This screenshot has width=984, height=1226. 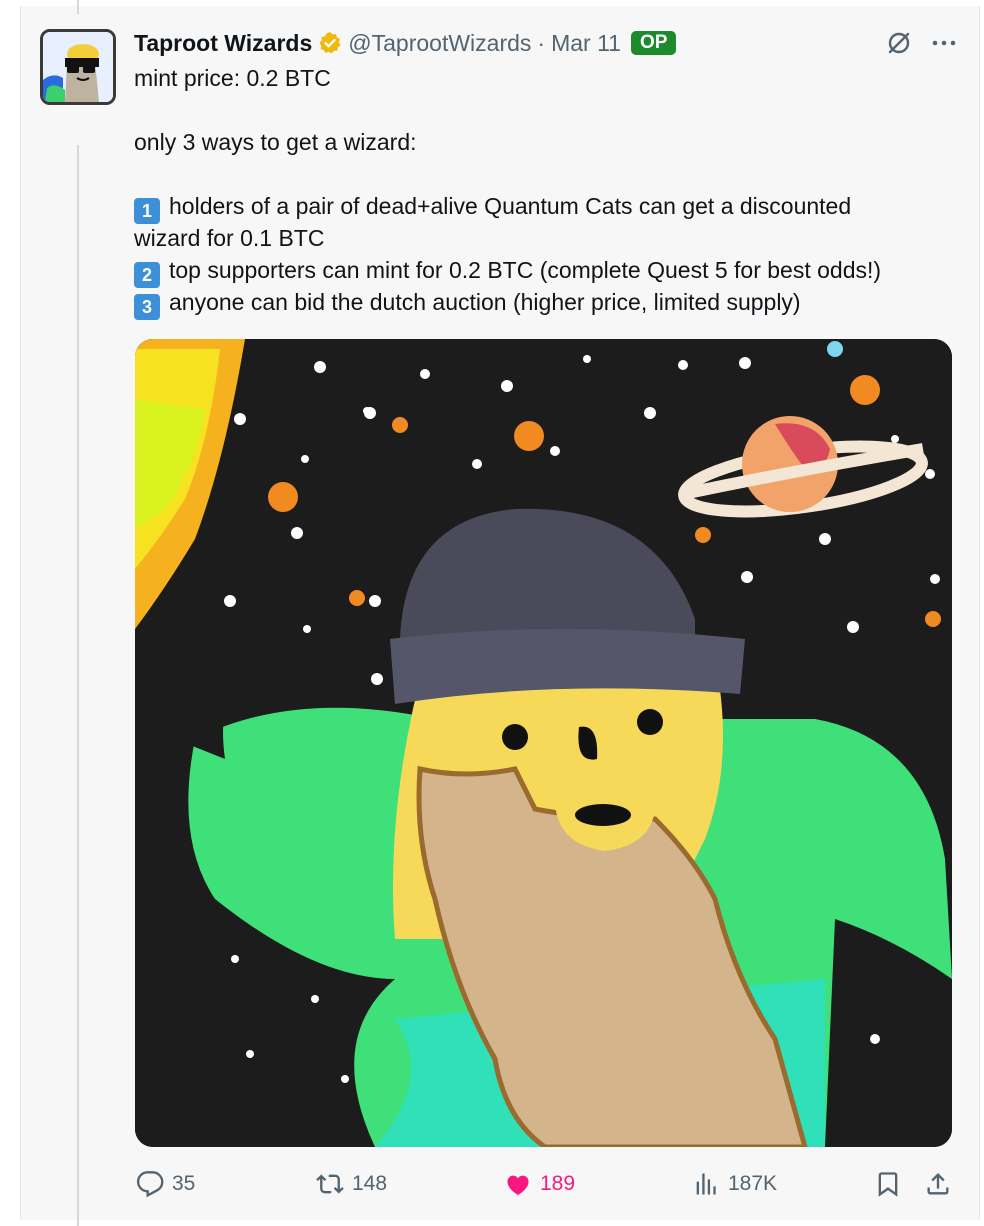 I want to click on like-button: 189, so click(x=539, y=1184).